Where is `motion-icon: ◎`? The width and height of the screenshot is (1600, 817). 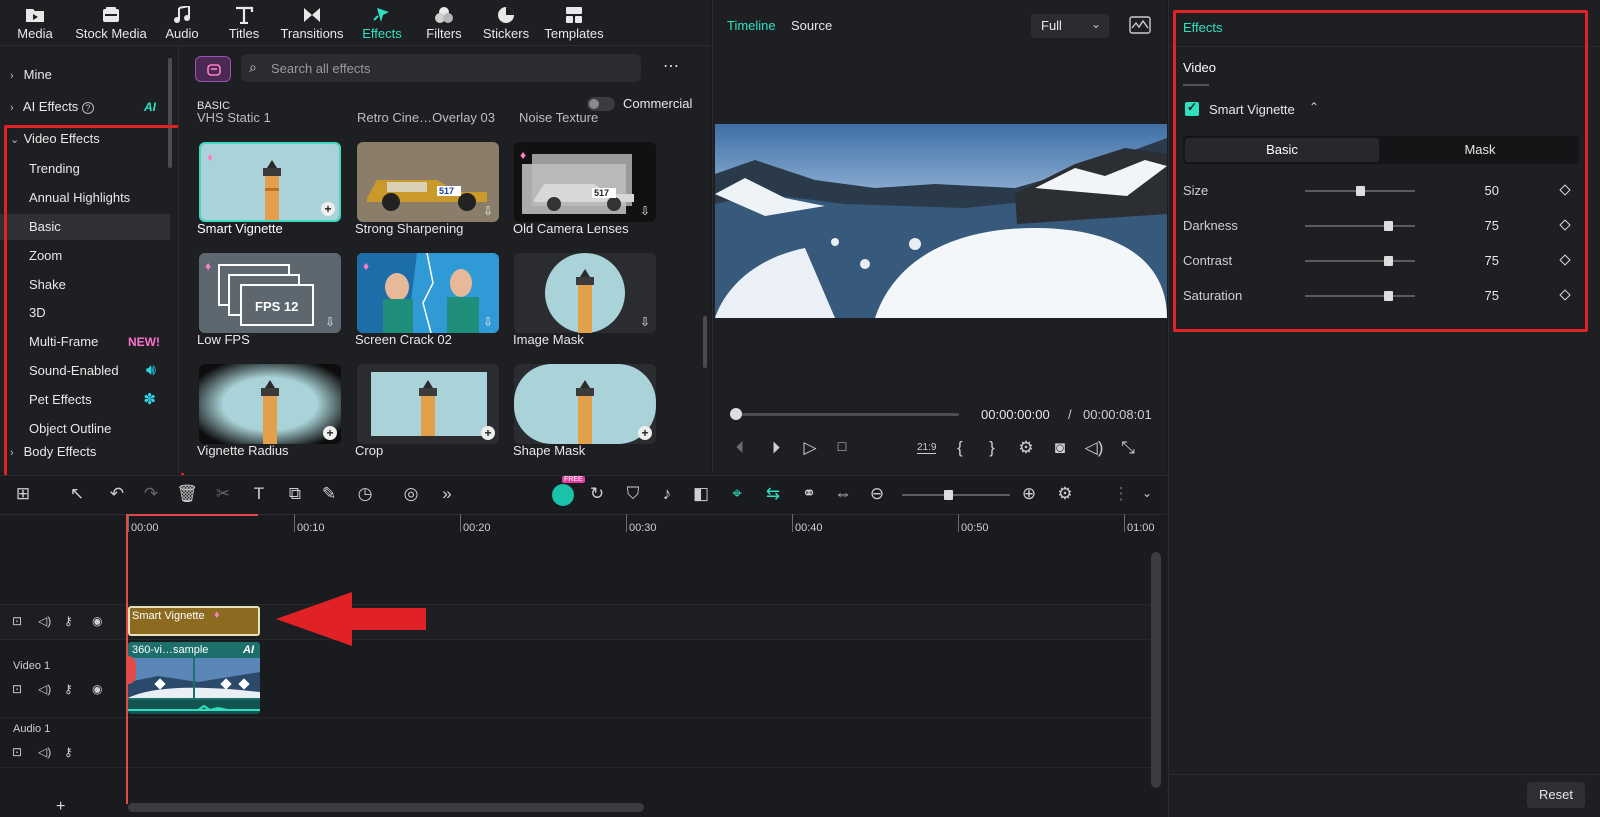 motion-icon: ◎ is located at coordinates (411, 494).